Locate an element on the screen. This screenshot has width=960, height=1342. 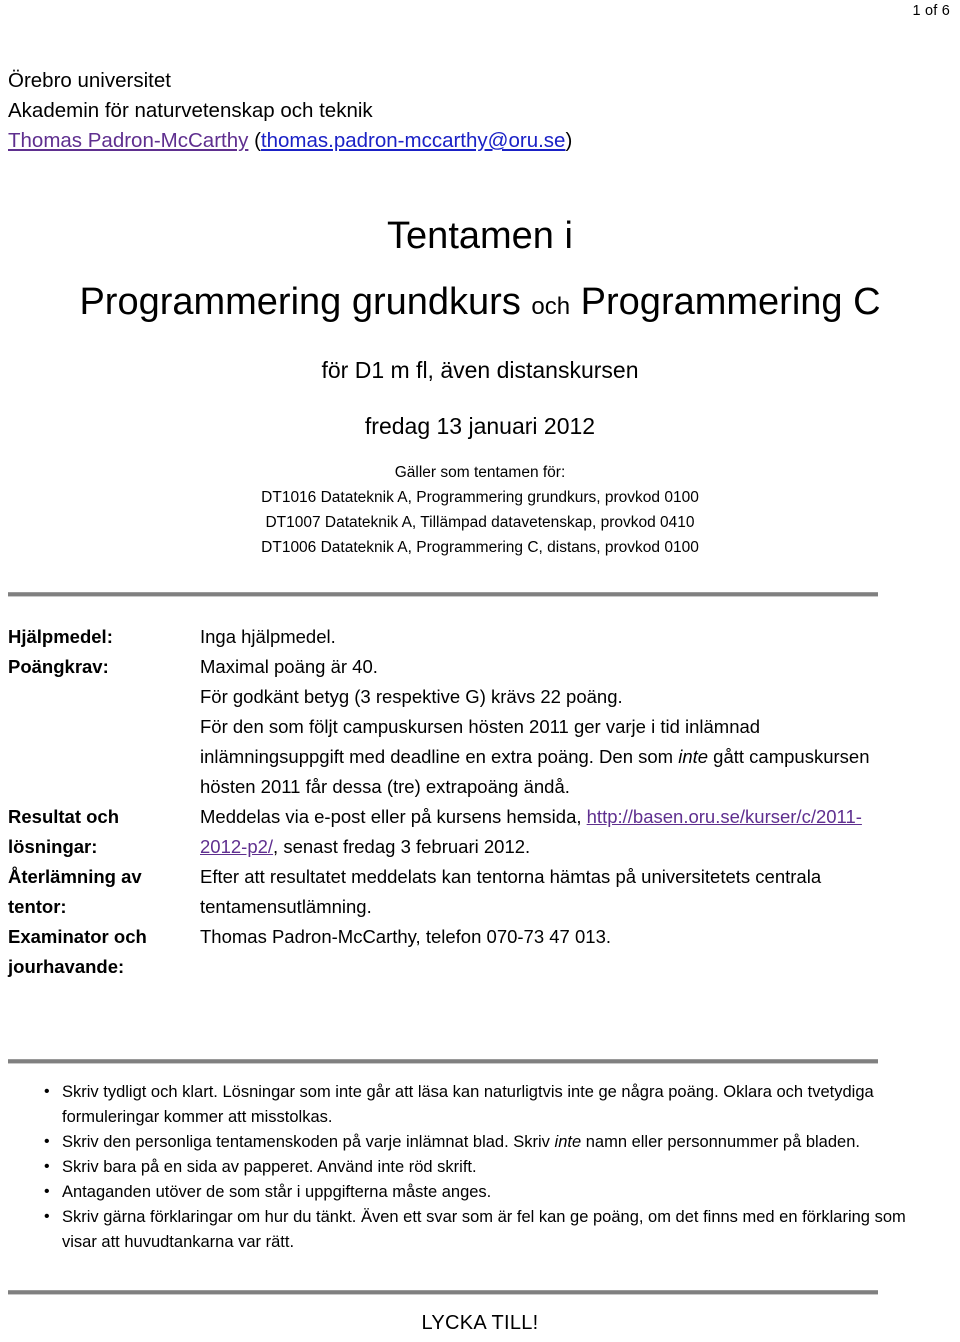
exam-date: fredag 13 januari 2012 is located at coordinates (480, 426).